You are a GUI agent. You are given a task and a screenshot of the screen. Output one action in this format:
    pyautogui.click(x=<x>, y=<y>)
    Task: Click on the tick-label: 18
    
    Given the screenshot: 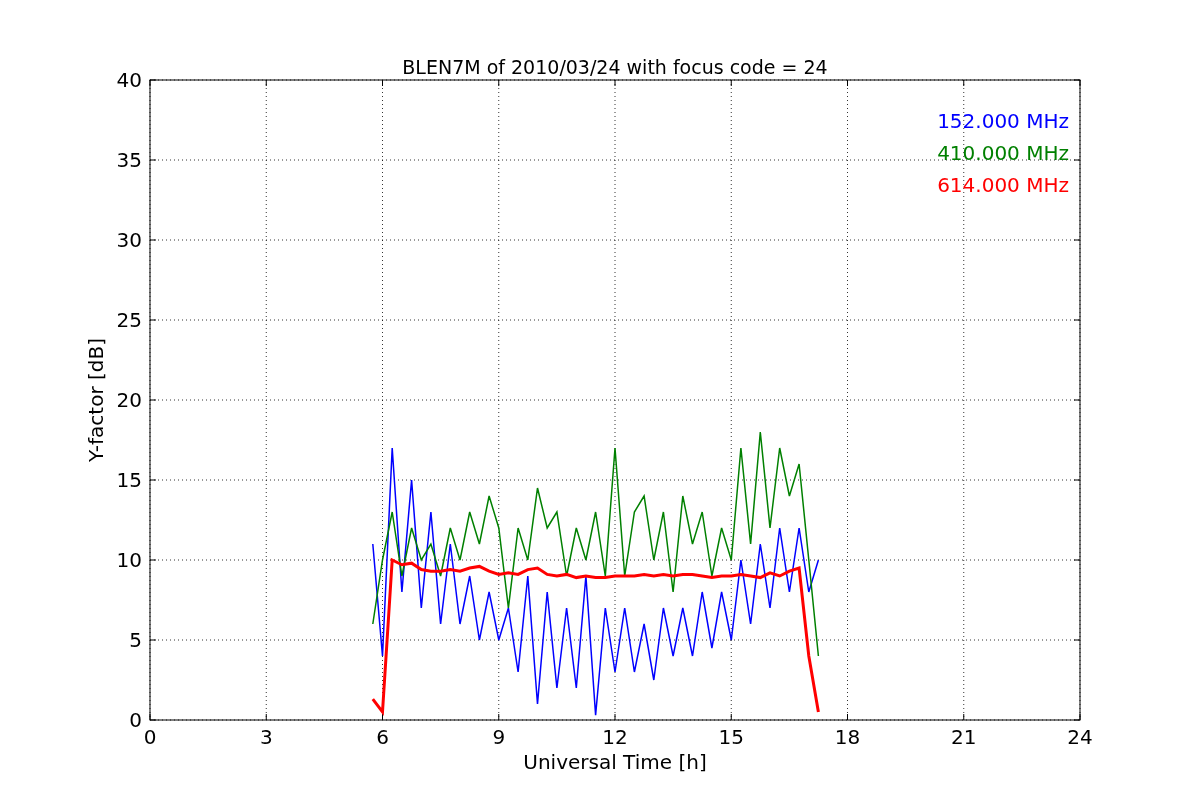 What is the action you would take?
    pyautogui.click(x=847, y=737)
    